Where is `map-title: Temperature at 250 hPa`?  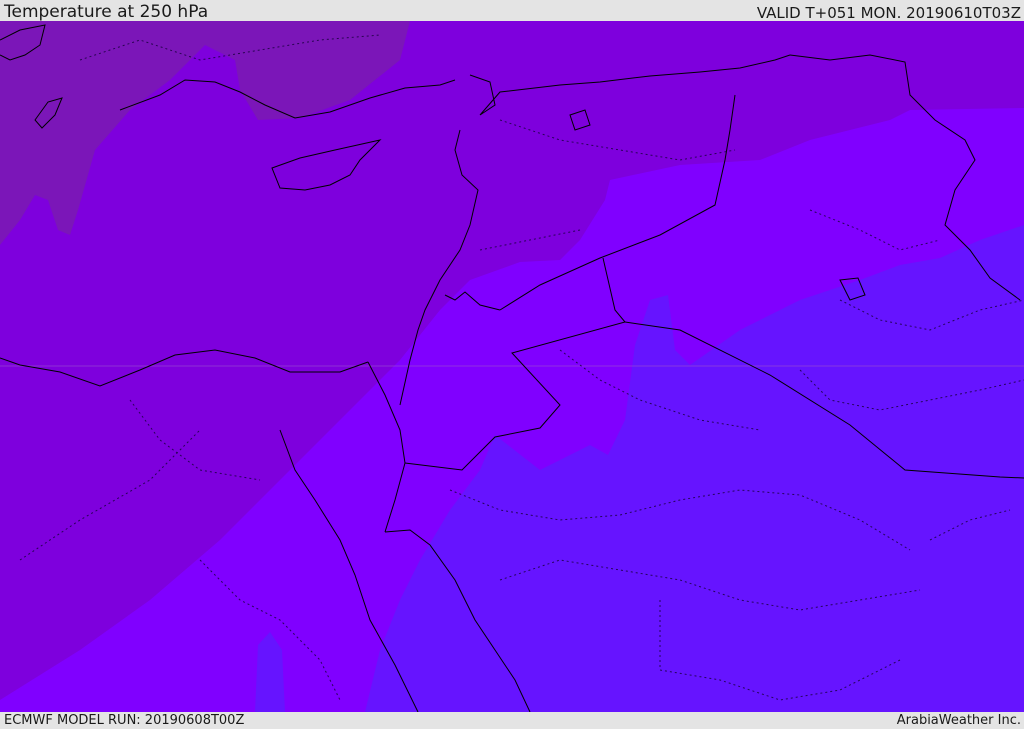 map-title: Temperature at 250 hPa is located at coordinates (106, 12).